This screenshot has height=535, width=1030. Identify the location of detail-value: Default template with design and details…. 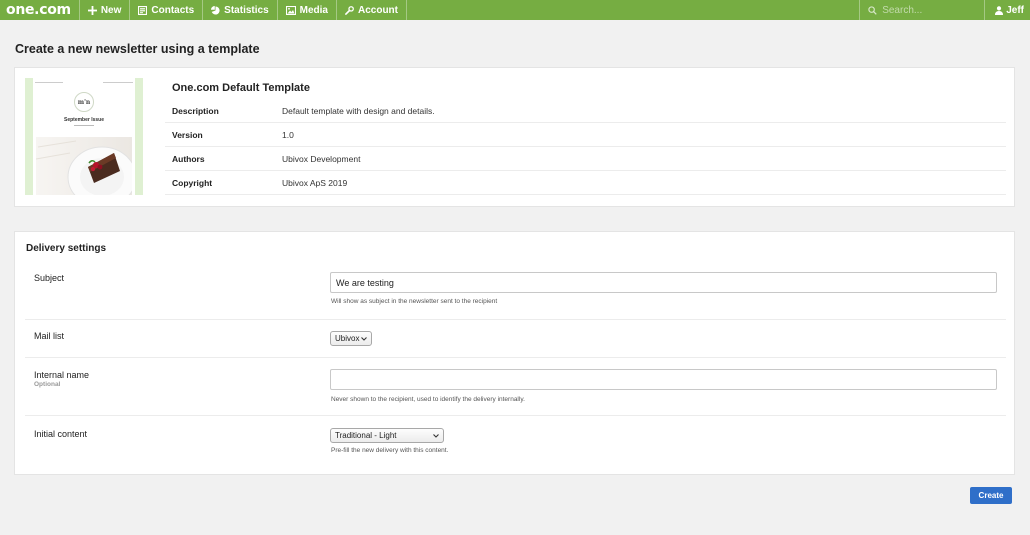
(358, 110).